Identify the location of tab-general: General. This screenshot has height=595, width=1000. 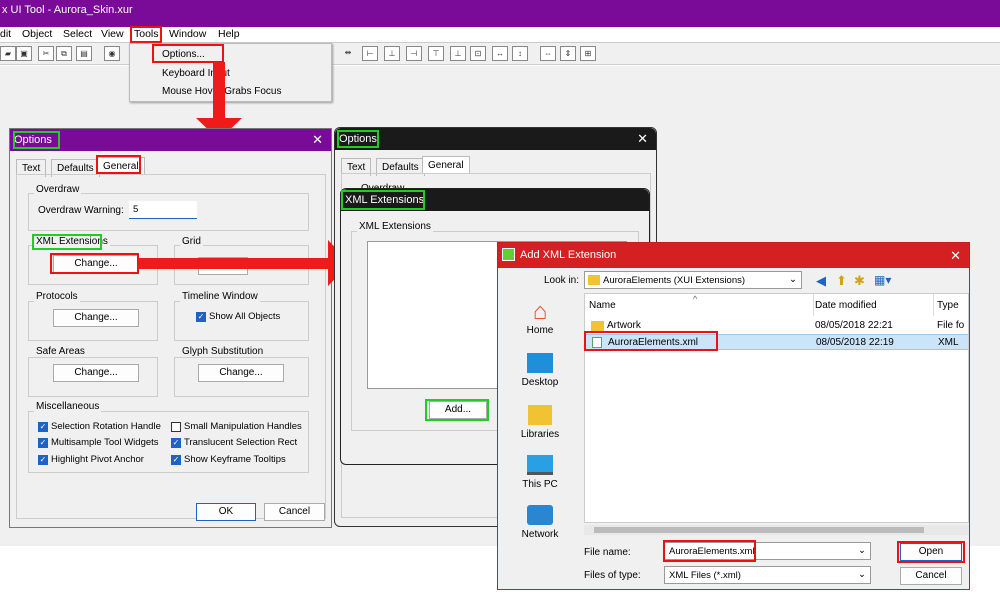
(446, 165).